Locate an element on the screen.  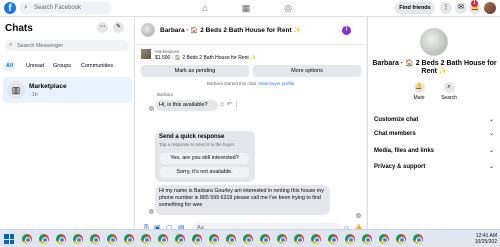
new-message-icon: ✎ is located at coordinates (118, 27).